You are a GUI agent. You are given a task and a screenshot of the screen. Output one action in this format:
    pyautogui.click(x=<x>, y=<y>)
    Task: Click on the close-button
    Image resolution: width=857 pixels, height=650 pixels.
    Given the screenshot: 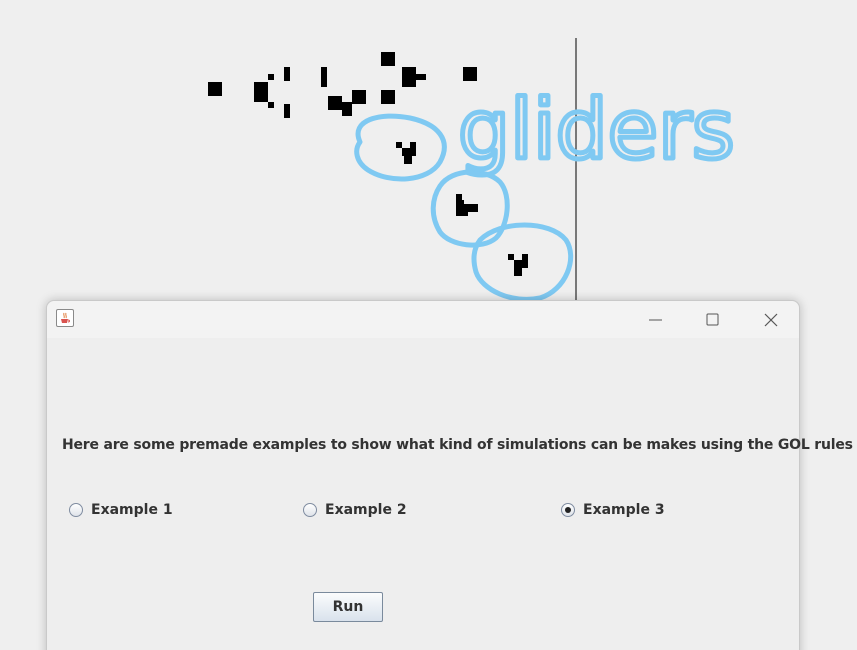 What is the action you would take?
    pyautogui.click(x=770, y=320)
    